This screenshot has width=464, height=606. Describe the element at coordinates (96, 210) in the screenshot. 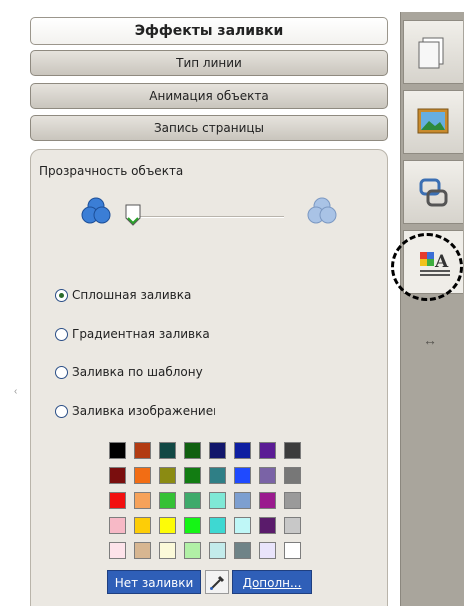

I see `opaque-circles-icon` at that location.